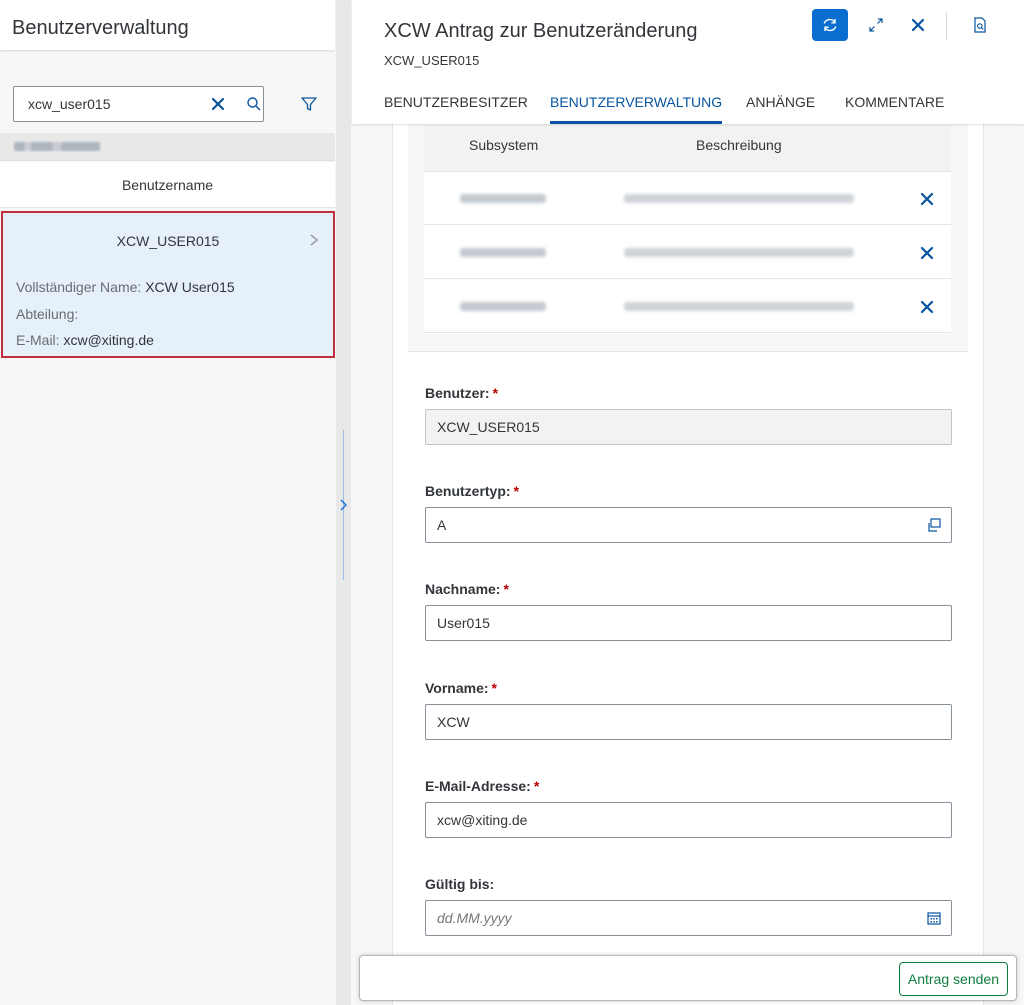  What do you see at coordinates (190, 287) in the screenshot?
I see `full-name-value: XCW User015` at bounding box center [190, 287].